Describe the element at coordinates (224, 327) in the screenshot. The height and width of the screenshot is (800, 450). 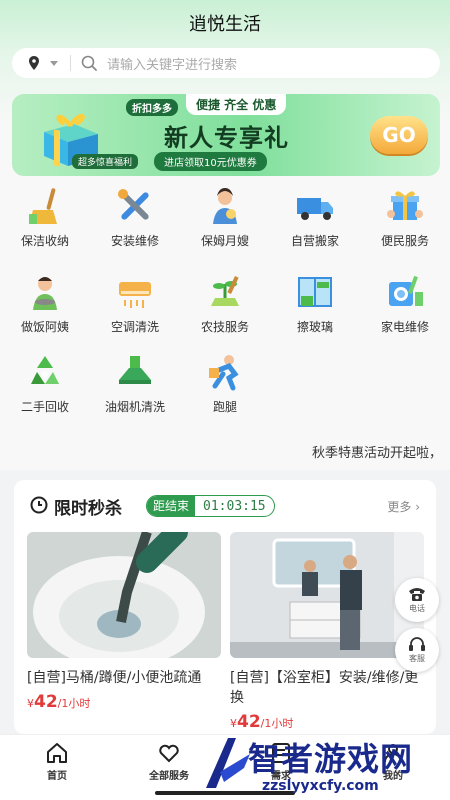
I see `category-label: 农技服务` at that location.